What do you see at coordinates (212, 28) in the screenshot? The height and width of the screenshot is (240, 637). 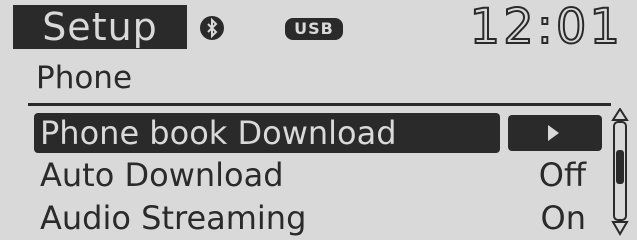 I see `bluetooth-icon` at bounding box center [212, 28].